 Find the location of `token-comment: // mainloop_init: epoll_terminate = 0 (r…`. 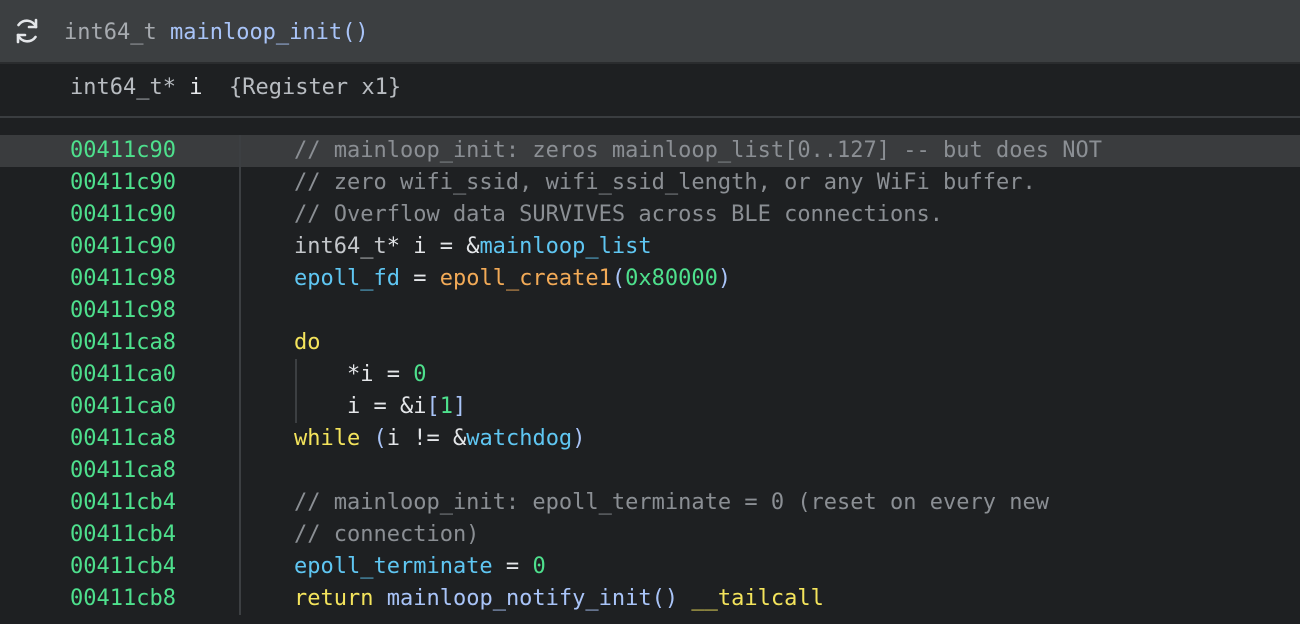

token-comment: // mainloop_init: epoll_terminate = 0 (r… is located at coordinates (671, 502).